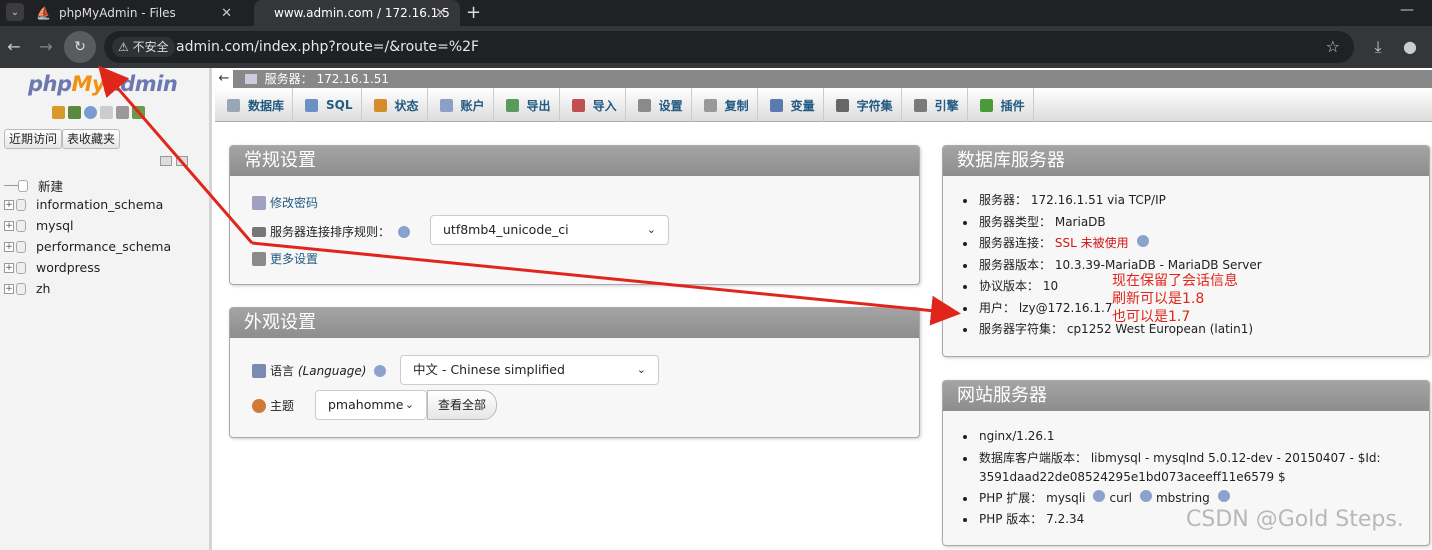 This screenshot has height=550, width=1432. Describe the element at coordinates (176, 154) in the screenshot. I see `arrow-to-reload` at that location.